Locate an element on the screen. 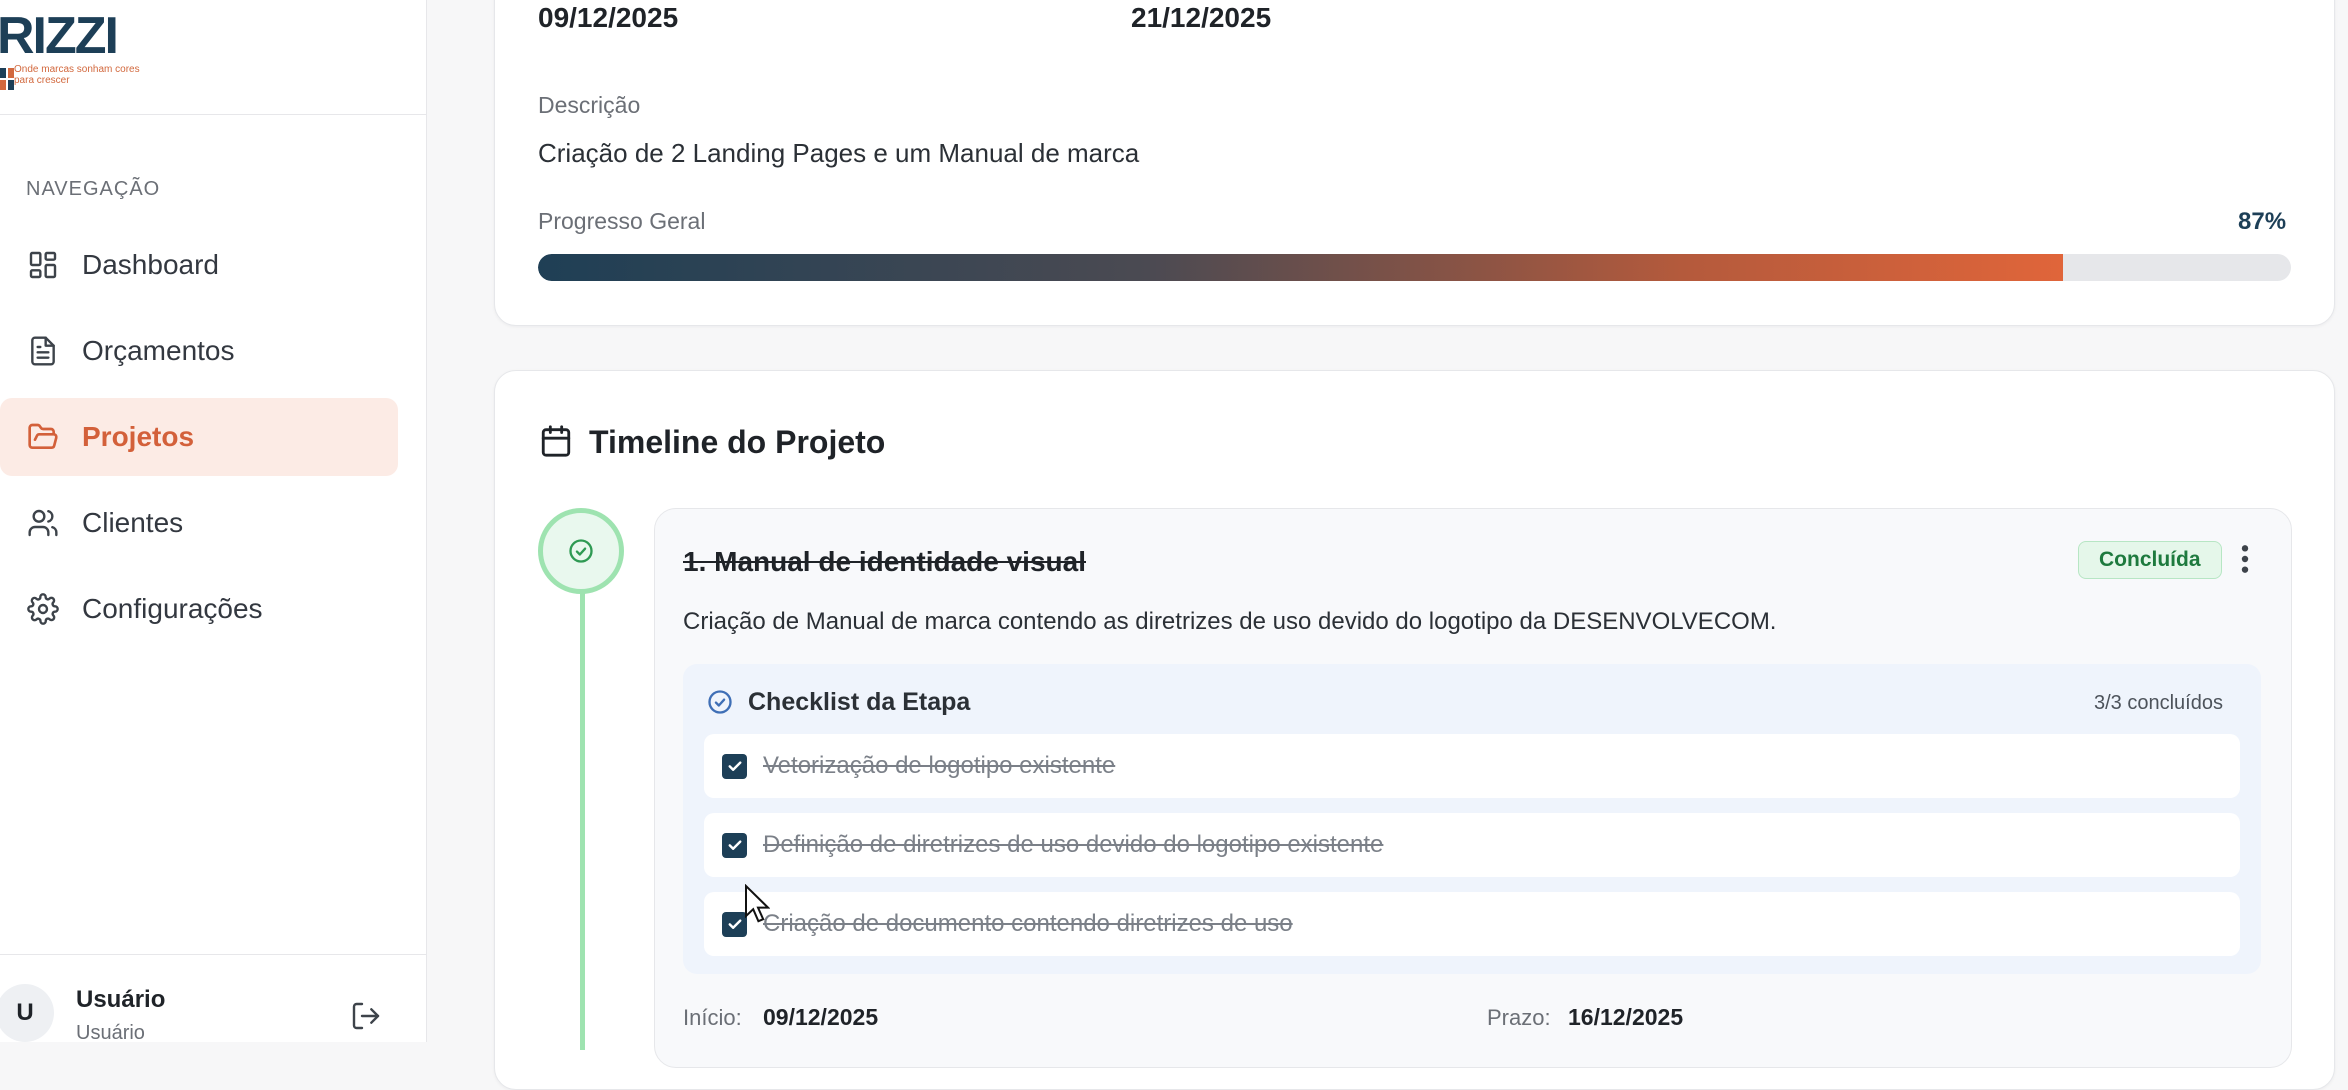 Image resolution: width=2348 pixels, height=1090 pixels. progress-bar is located at coordinates (1414, 267).